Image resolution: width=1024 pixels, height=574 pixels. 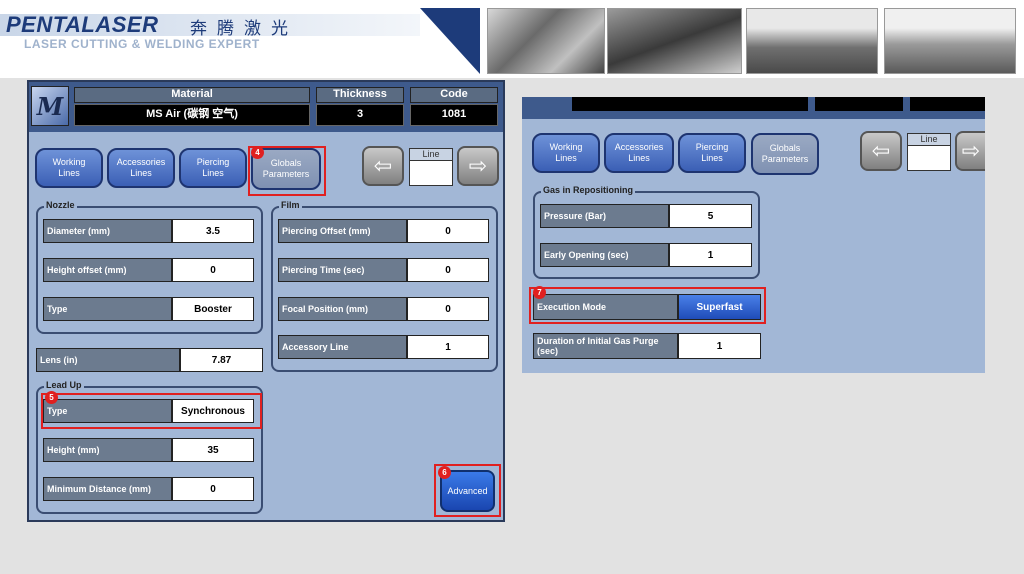 What do you see at coordinates (257, 152) in the screenshot?
I see `step-badge-4: 4` at bounding box center [257, 152].